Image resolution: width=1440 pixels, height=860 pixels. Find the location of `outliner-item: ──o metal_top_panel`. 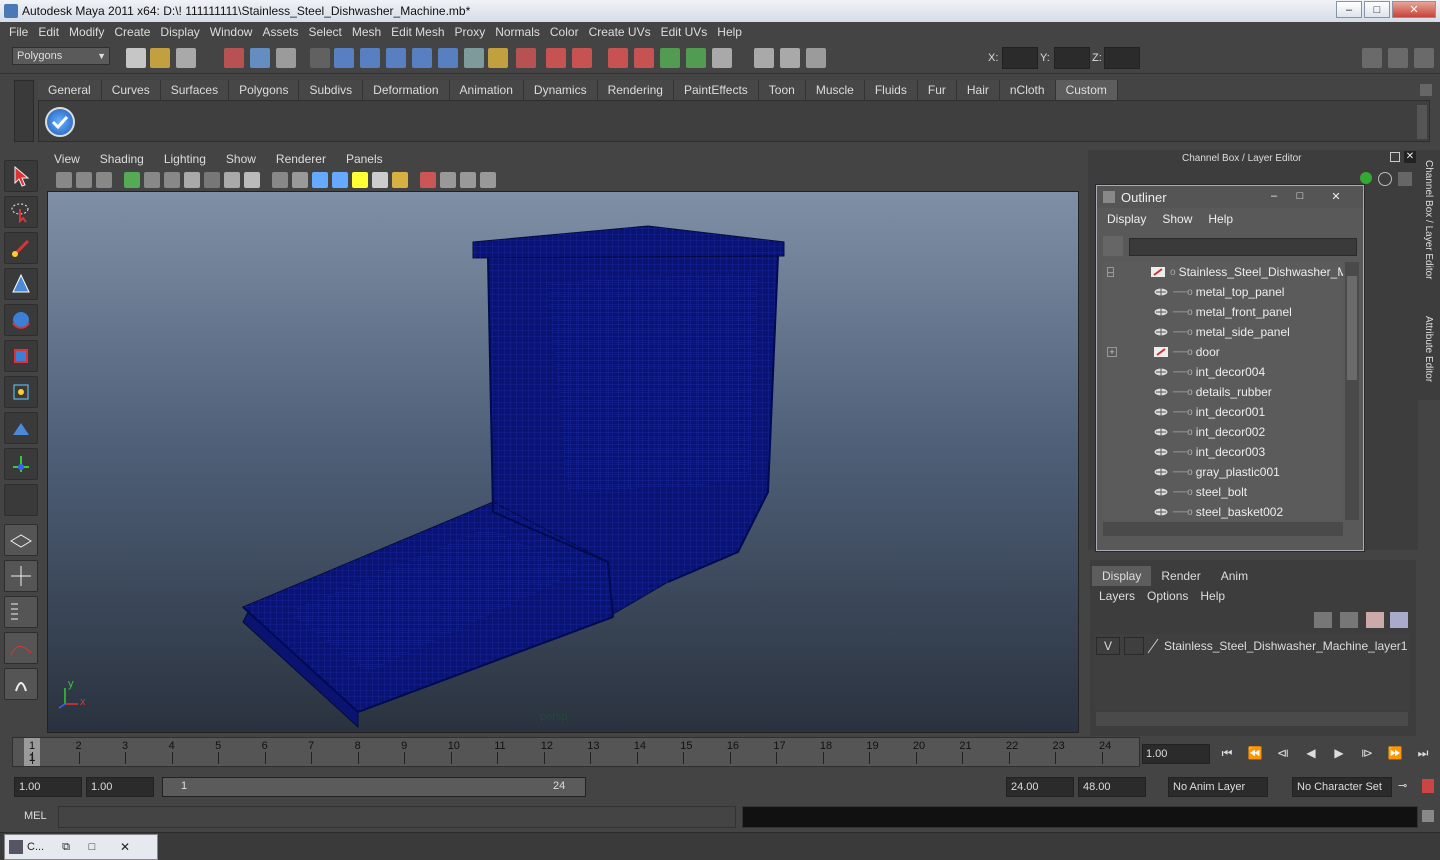

outliner-item: ──o metal_top_panel is located at coordinates (1223, 292).